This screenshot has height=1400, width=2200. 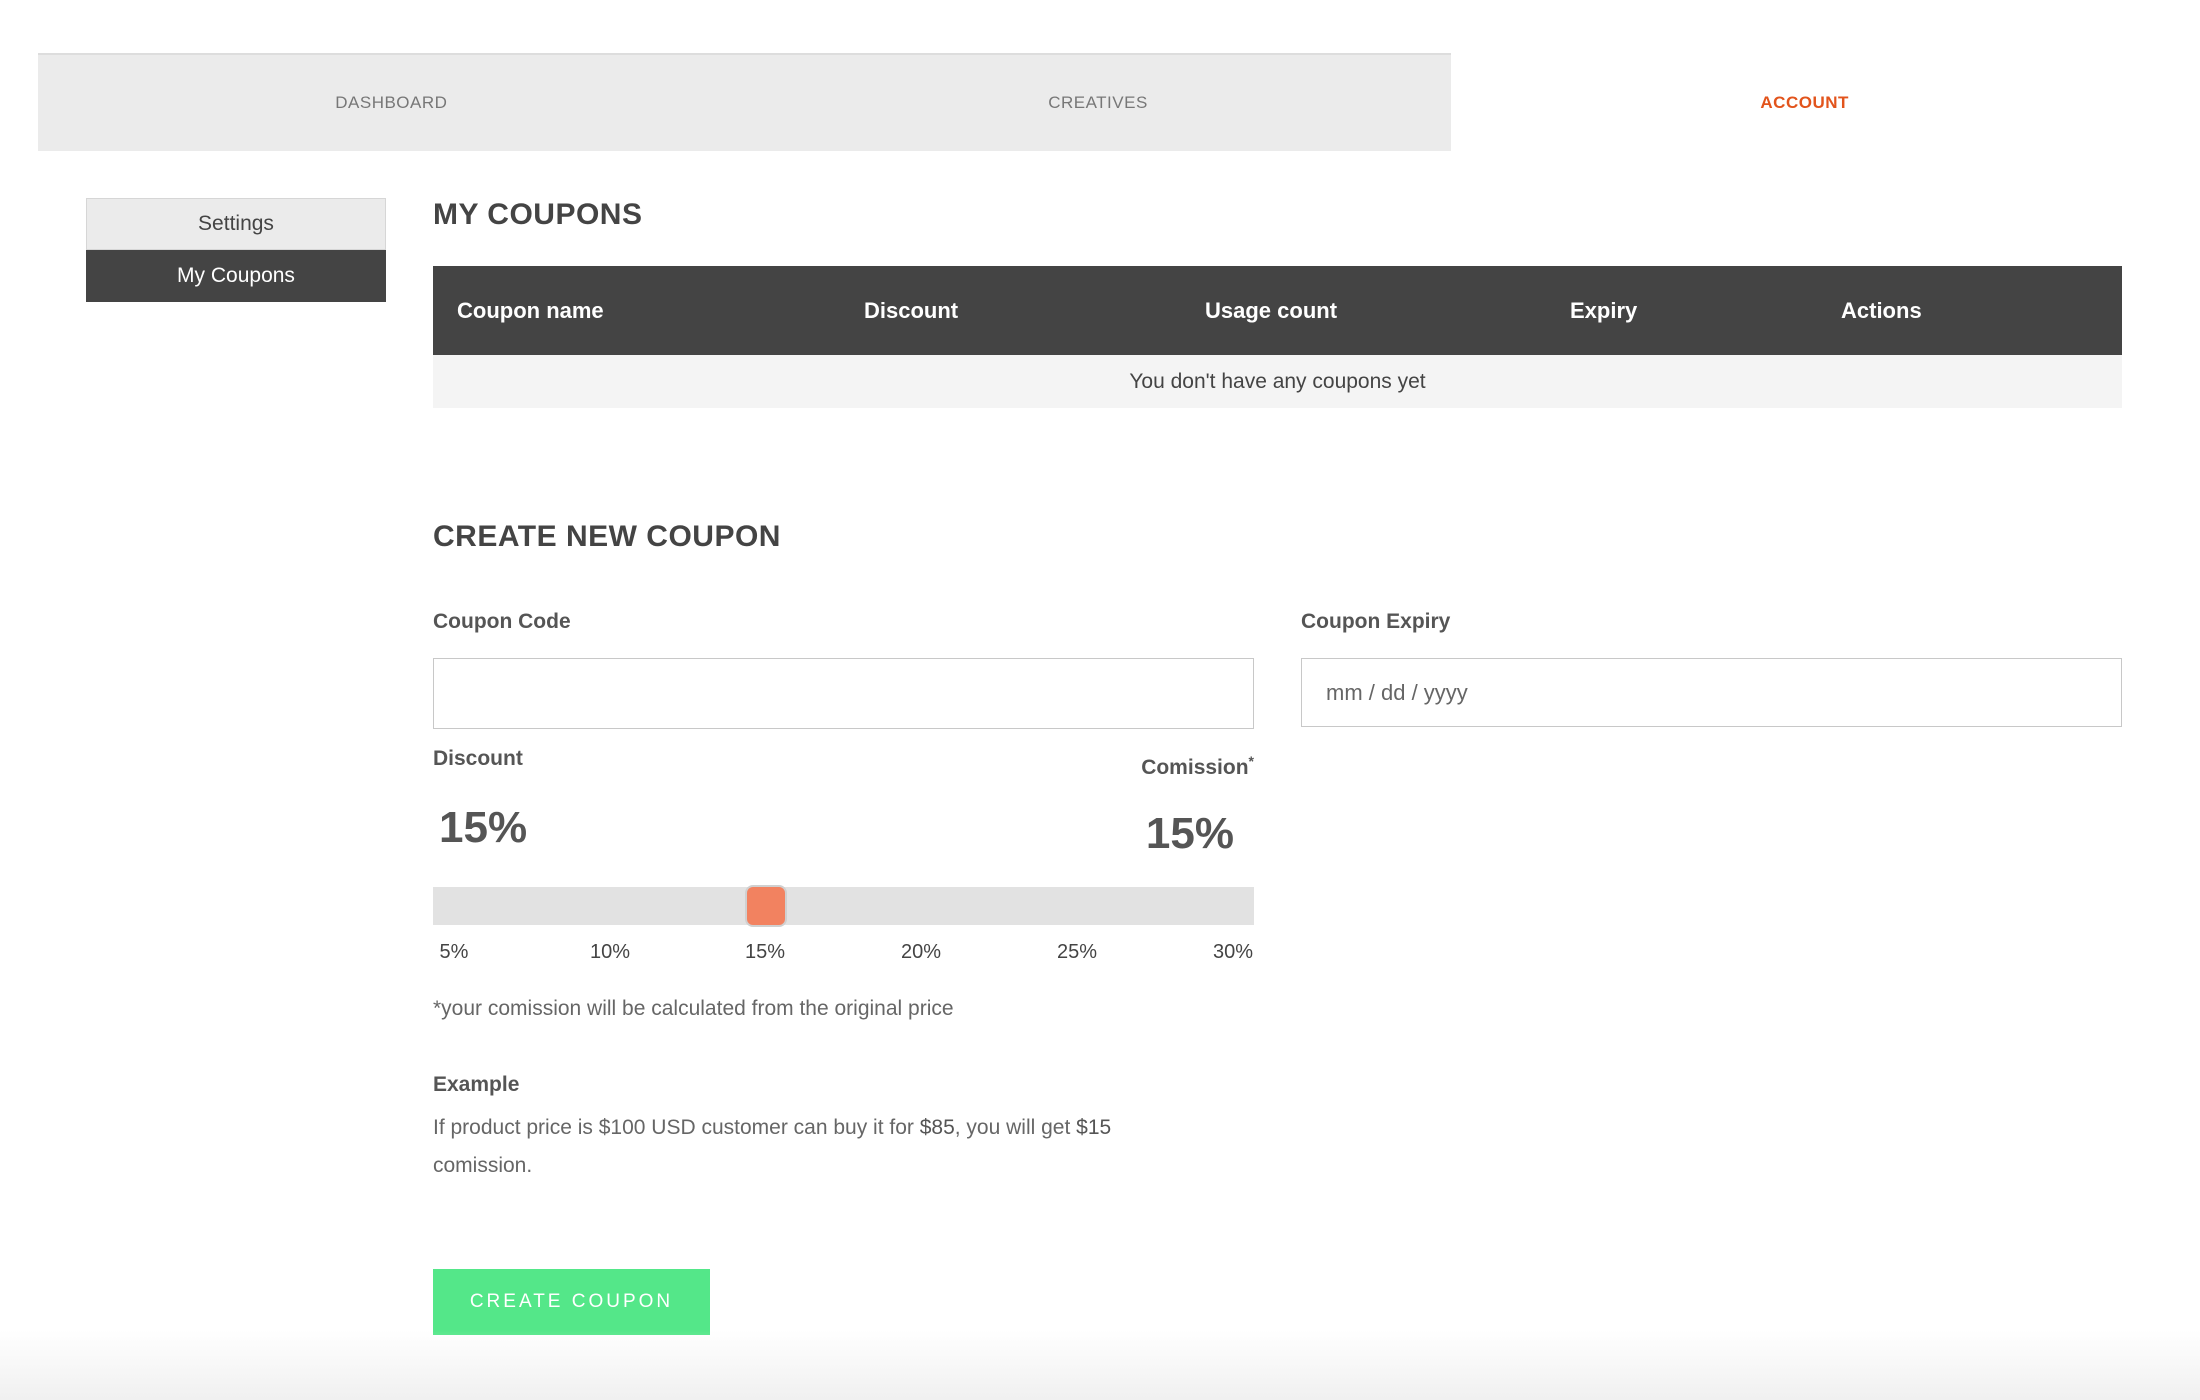 What do you see at coordinates (1251, 761) in the screenshot?
I see `commission-asterisk: *` at bounding box center [1251, 761].